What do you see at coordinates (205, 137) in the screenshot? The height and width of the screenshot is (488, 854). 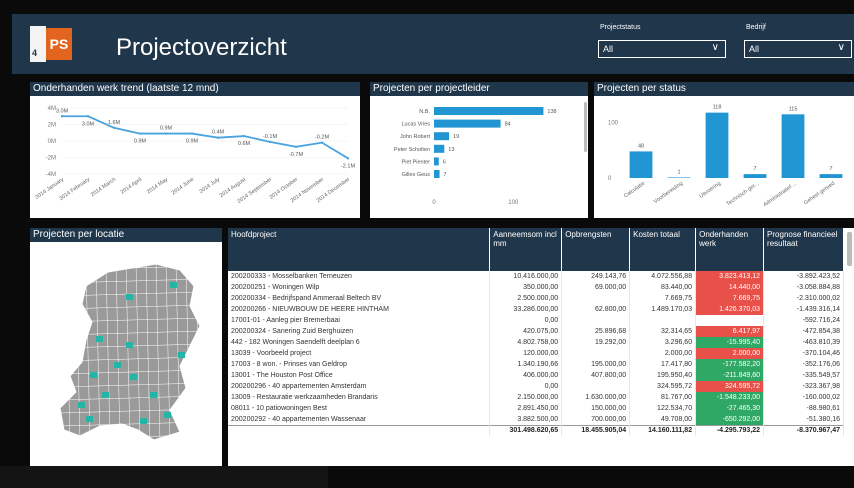 I see `trend-line` at bounding box center [205, 137].